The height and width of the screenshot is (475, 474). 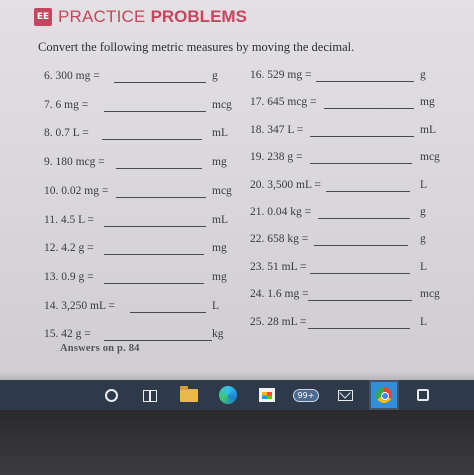 I want to click on problem-question: 12. 4.2 g =, so click(x=69, y=248).